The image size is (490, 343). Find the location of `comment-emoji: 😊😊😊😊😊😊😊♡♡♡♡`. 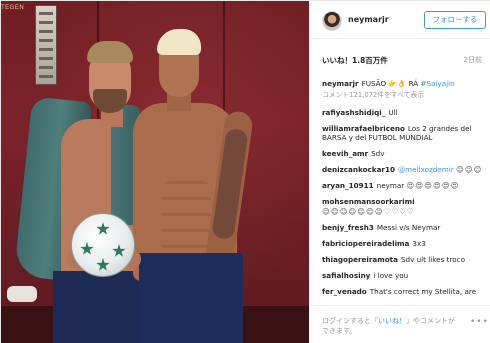

comment-emoji: 😊😊😊😊😊😊😊♡♡♡♡ is located at coordinates (368, 211).